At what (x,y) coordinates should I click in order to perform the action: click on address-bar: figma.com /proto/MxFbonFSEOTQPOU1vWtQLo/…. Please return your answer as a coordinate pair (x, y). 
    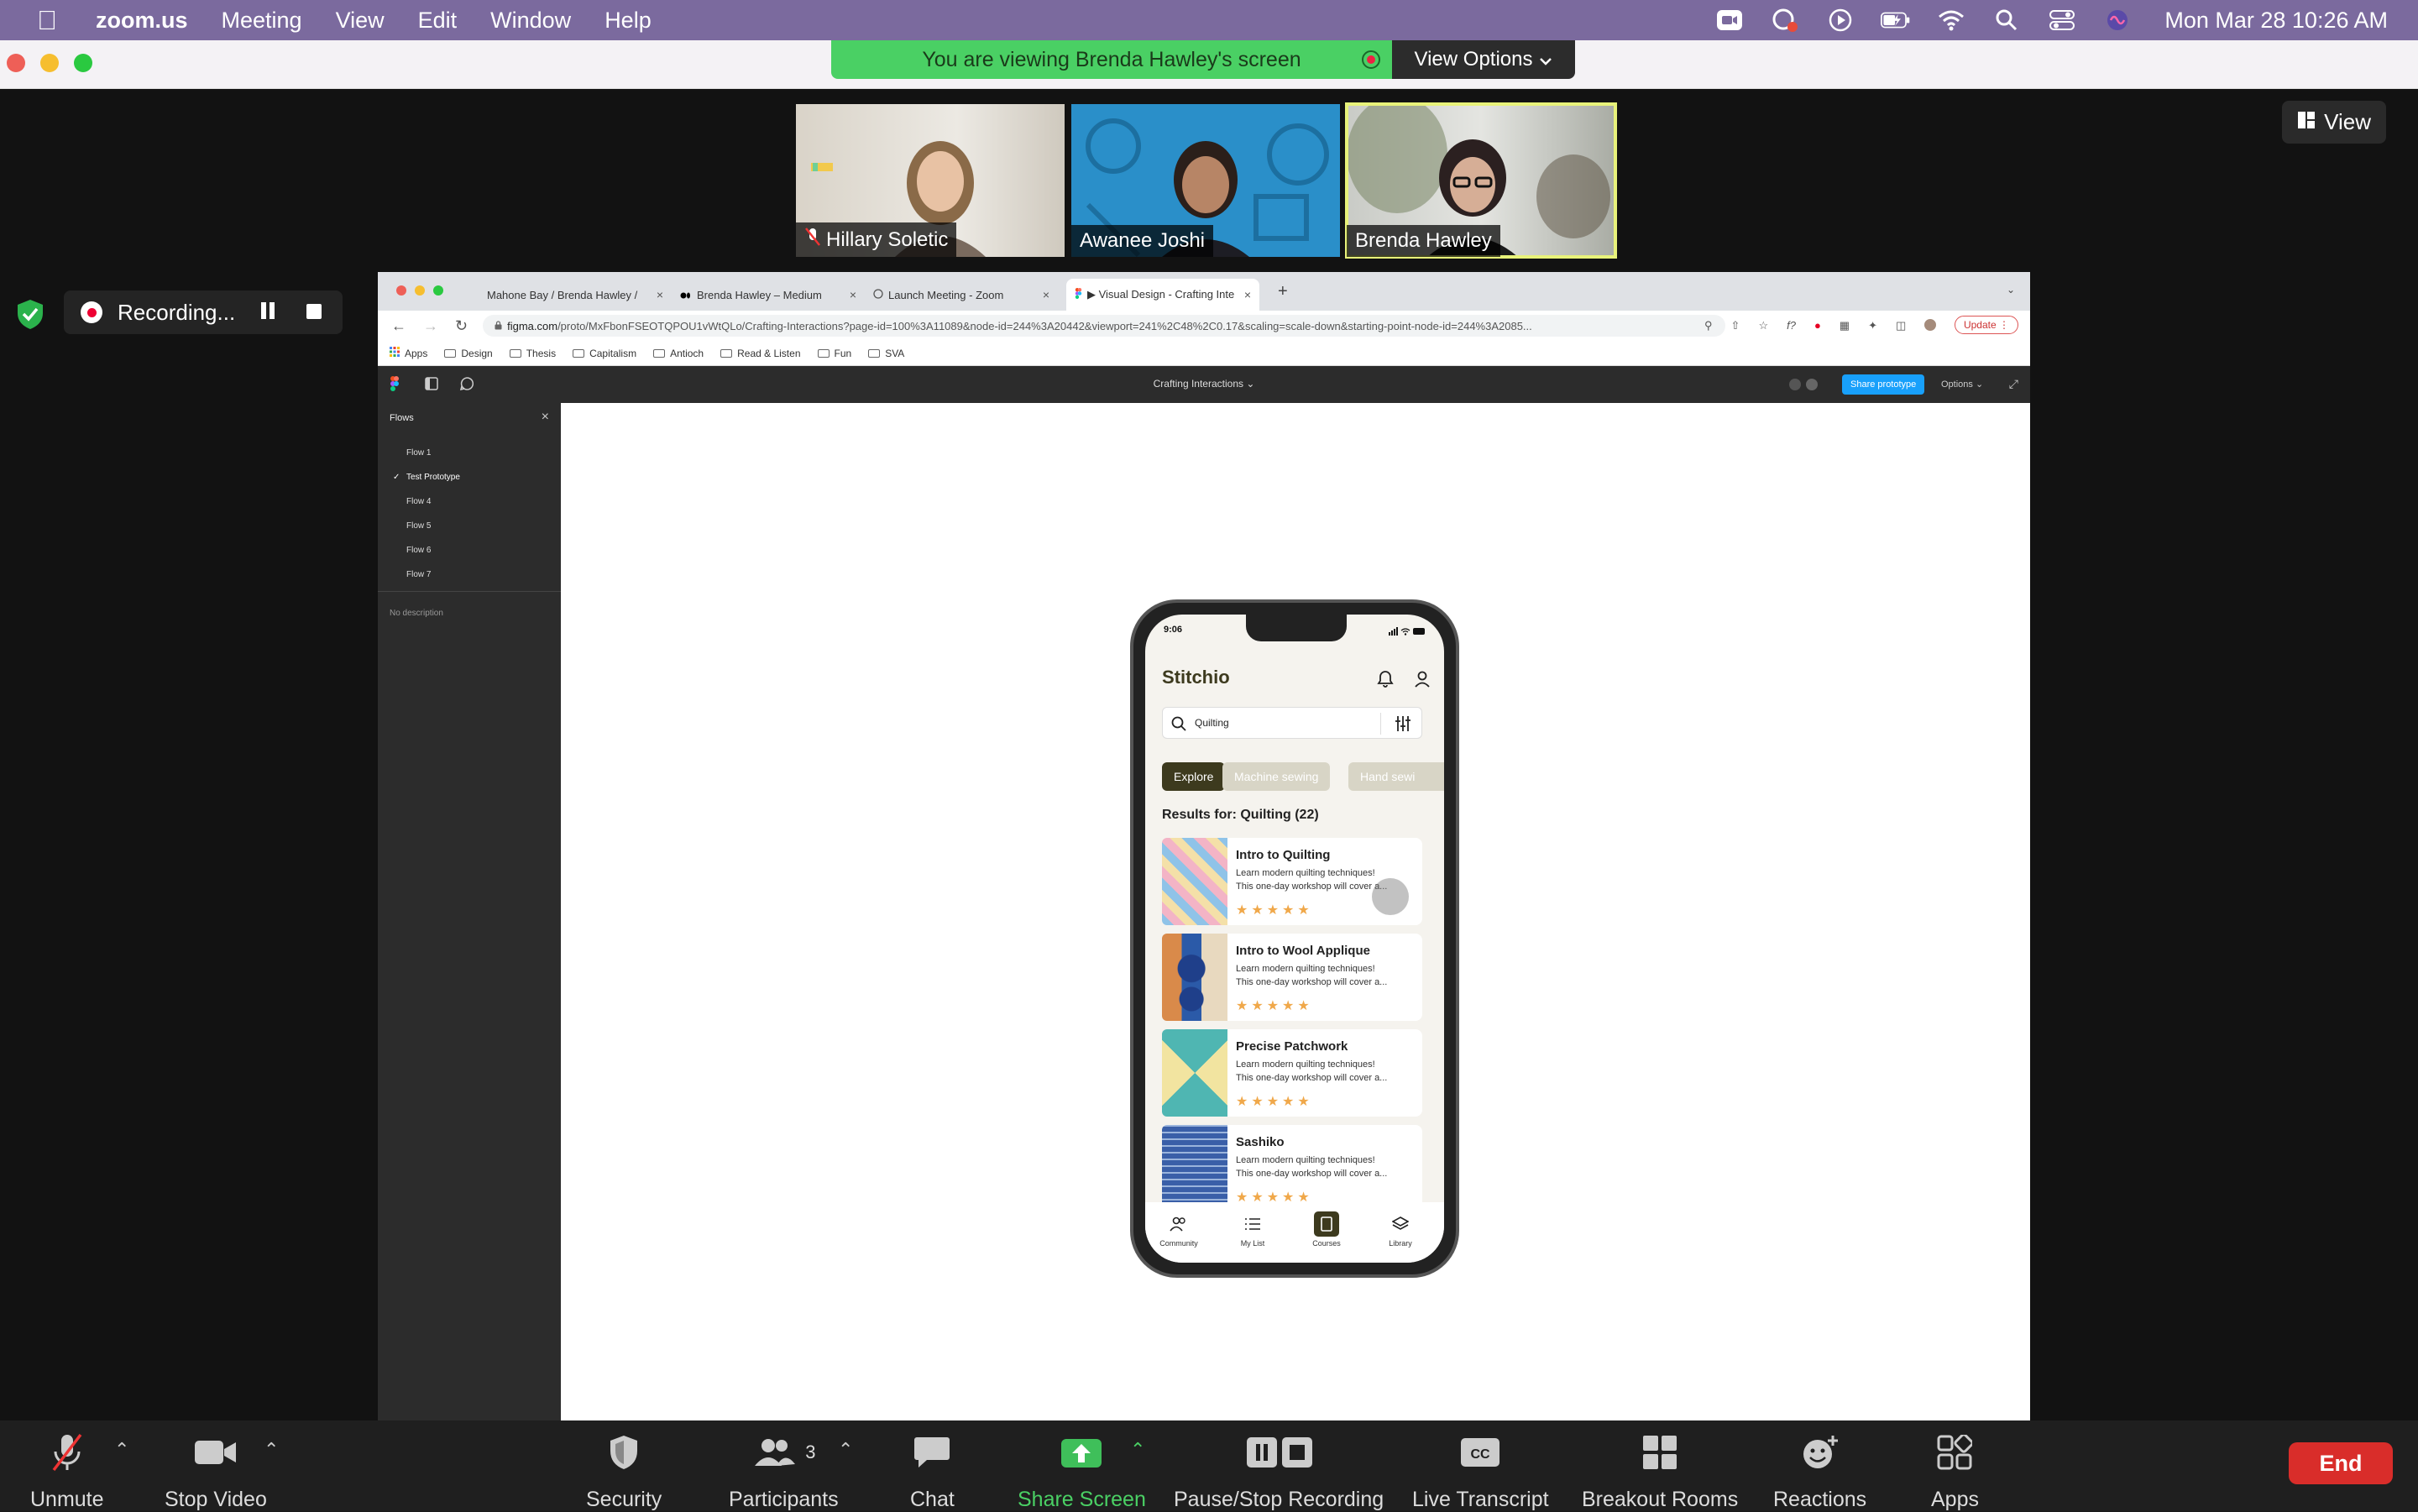
    Looking at the image, I should click on (1104, 326).